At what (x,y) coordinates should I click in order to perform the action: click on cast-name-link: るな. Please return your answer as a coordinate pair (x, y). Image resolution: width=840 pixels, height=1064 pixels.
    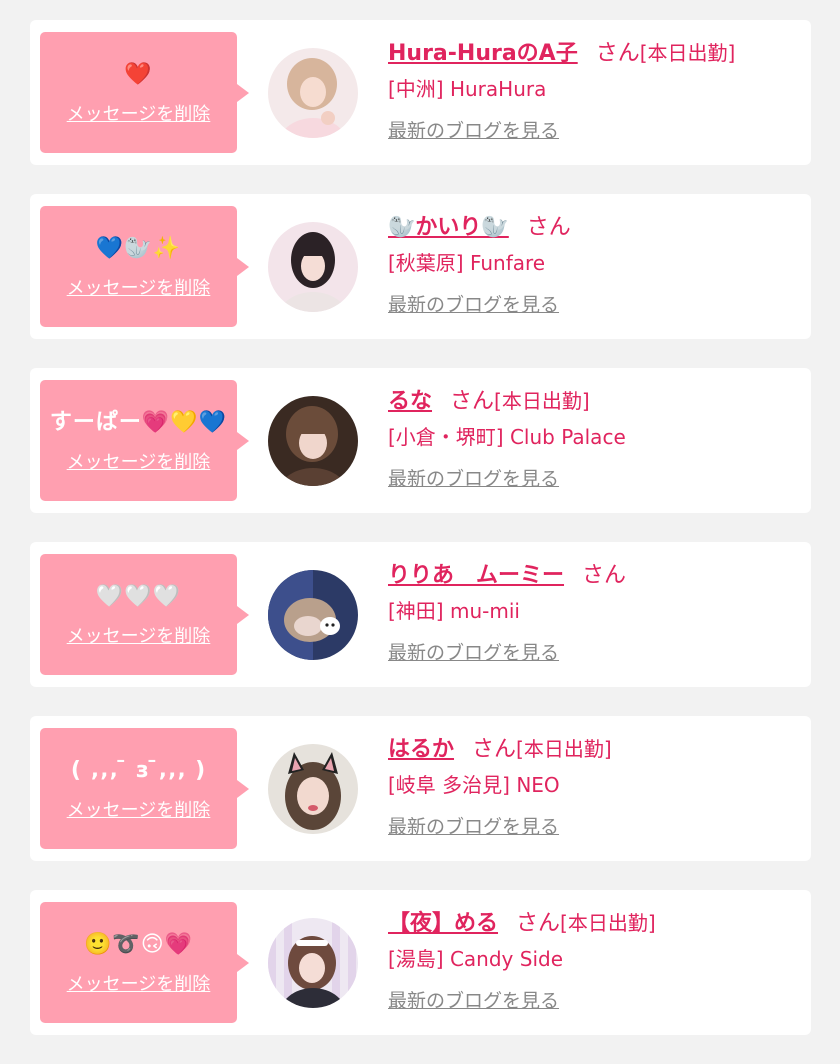
    Looking at the image, I should click on (410, 401).